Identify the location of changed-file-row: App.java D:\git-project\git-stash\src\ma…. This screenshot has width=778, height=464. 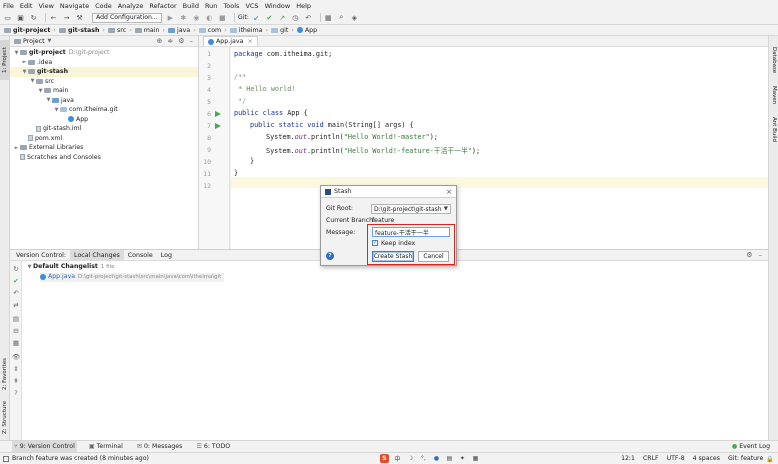
(132, 277).